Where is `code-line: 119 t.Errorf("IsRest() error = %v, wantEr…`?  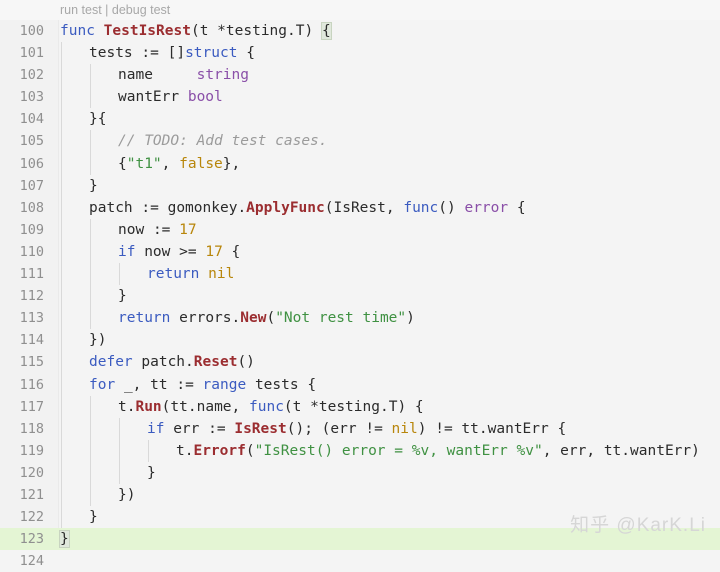
code-line: 119 t.Errorf("IsRest() error = %v, wantEr… is located at coordinates (360, 450).